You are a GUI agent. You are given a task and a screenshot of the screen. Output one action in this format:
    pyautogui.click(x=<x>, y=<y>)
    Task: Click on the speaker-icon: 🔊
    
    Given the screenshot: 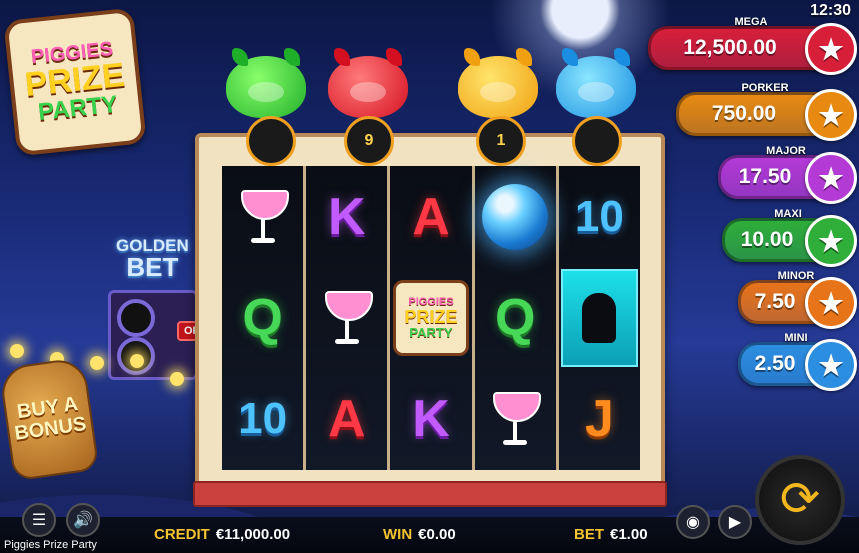 What is the action you would take?
    pyautogui.click(x=83, y=520)
    